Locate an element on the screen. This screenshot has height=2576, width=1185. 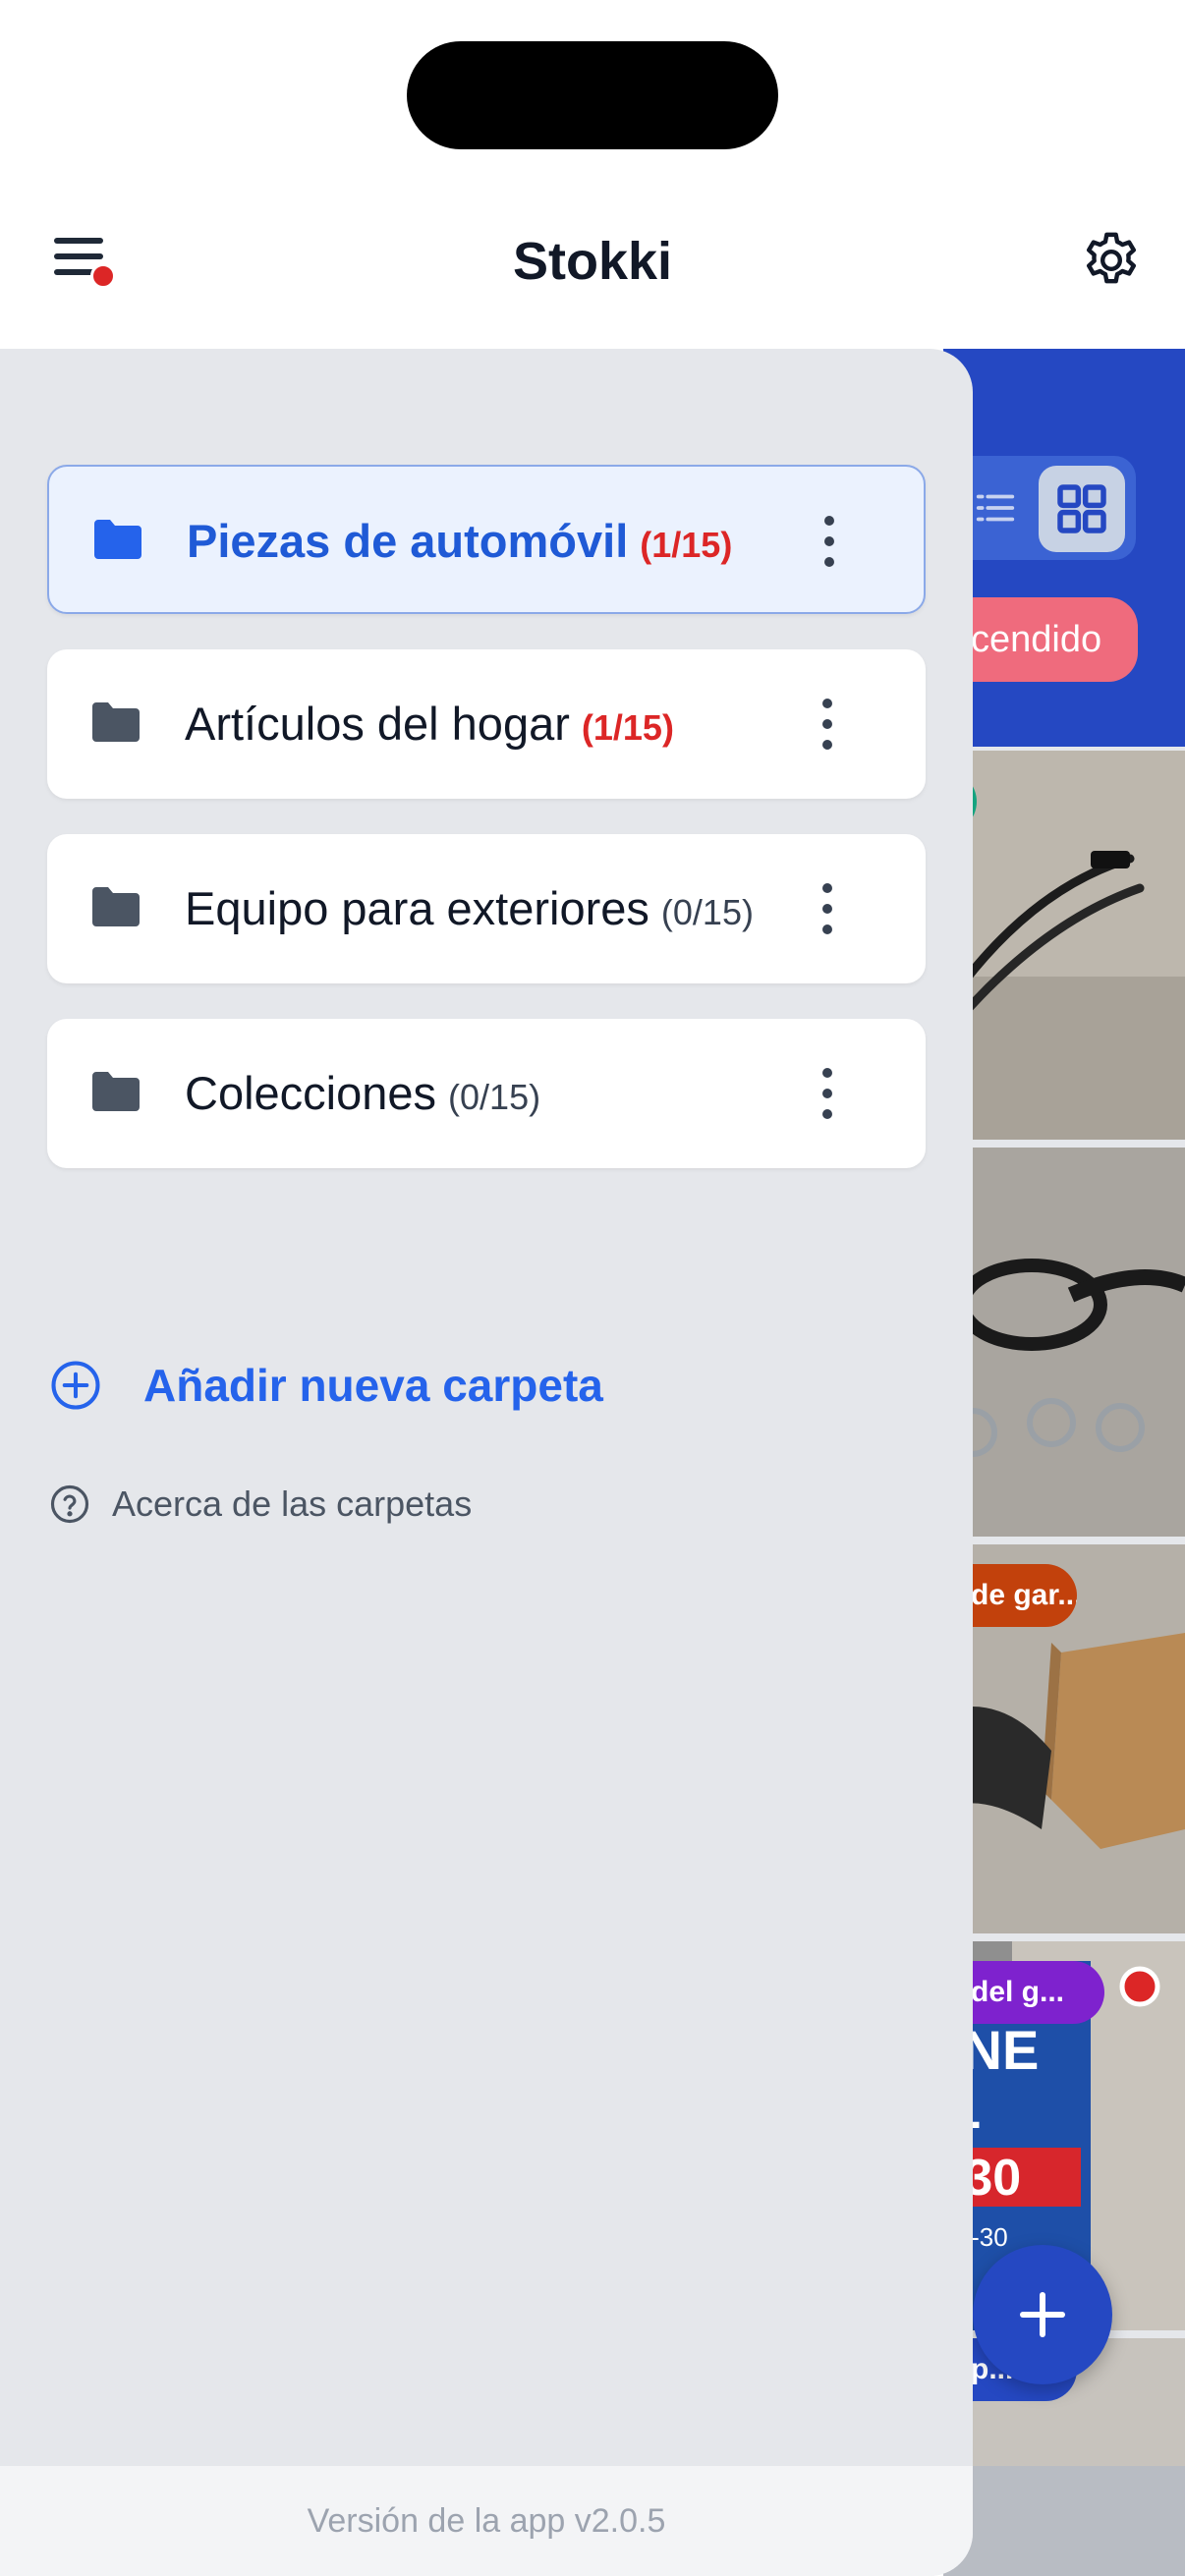
grid-view-icon is located at coordinates (1081, 508).